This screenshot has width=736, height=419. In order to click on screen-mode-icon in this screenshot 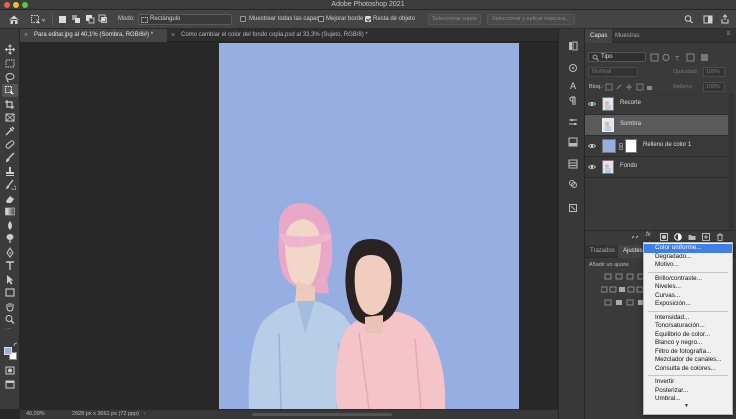, I will do `click(10, 384)`.